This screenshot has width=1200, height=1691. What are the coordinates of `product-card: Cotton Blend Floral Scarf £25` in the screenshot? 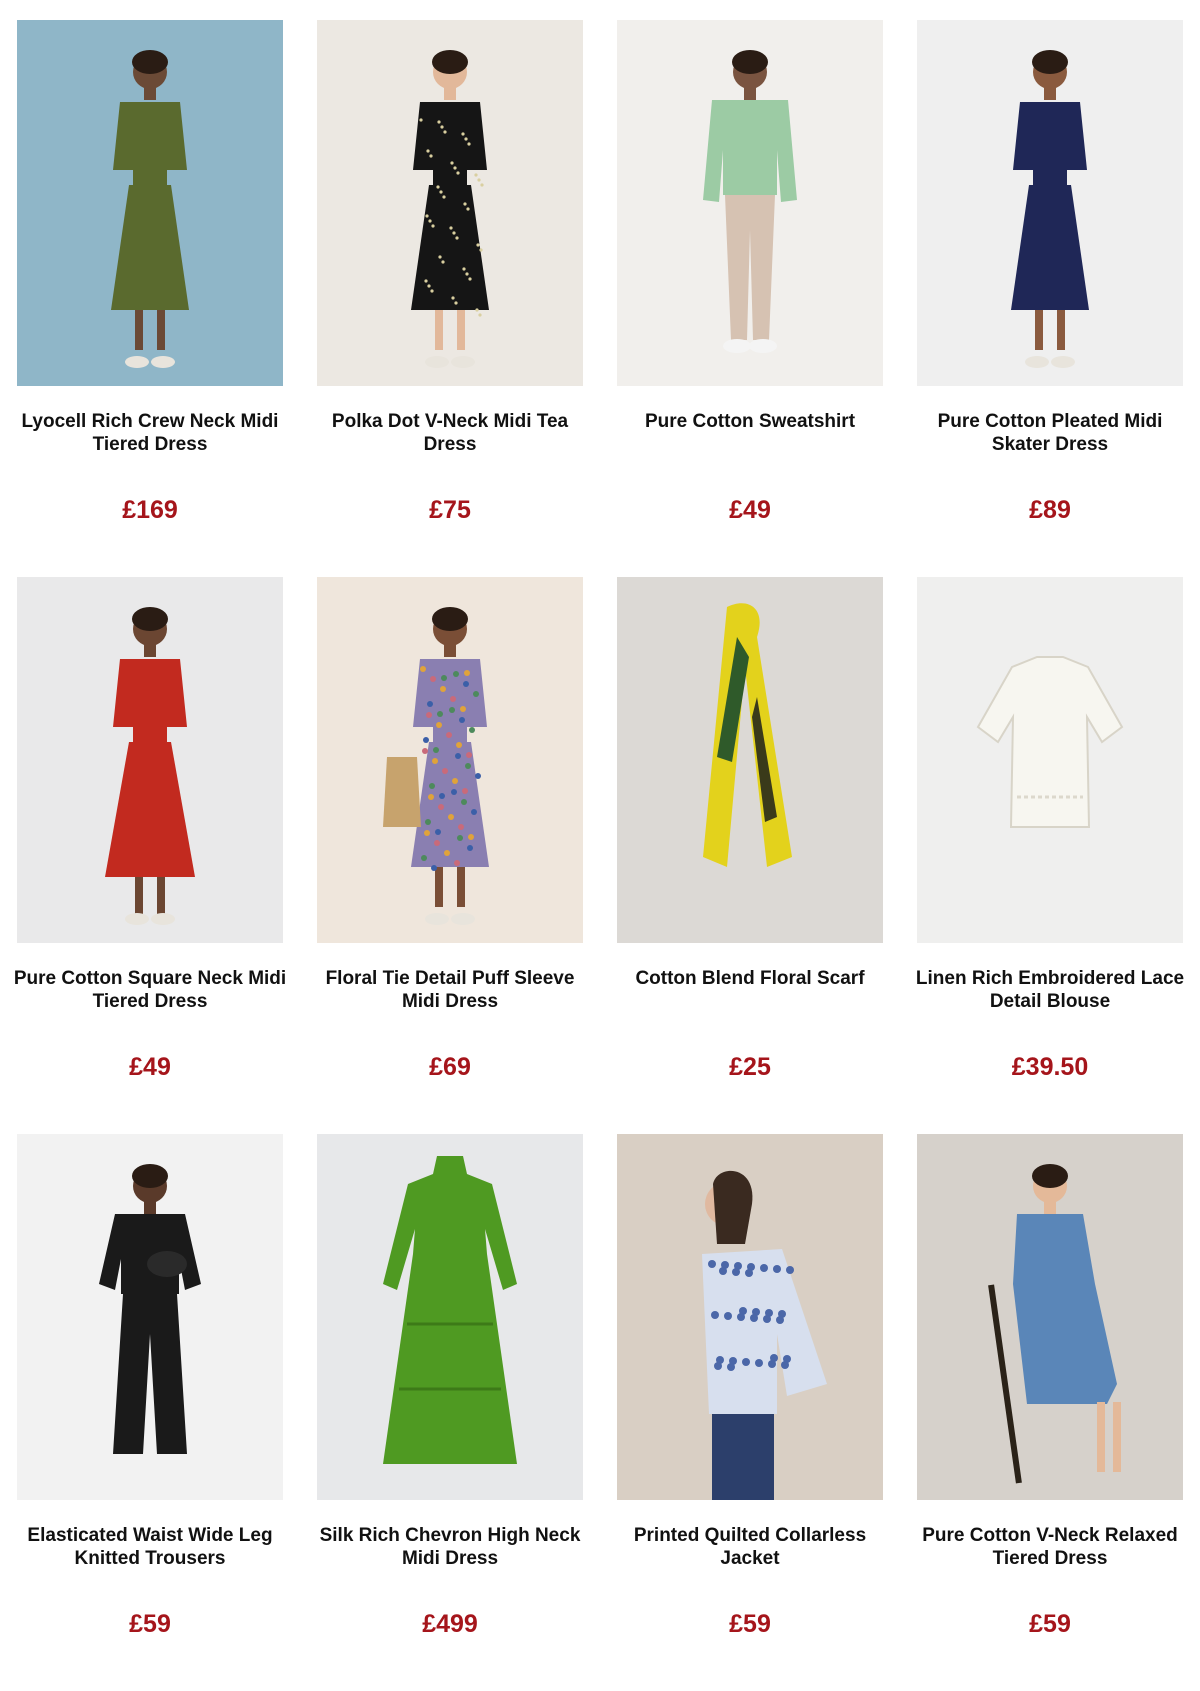 It's located at (750, 855).